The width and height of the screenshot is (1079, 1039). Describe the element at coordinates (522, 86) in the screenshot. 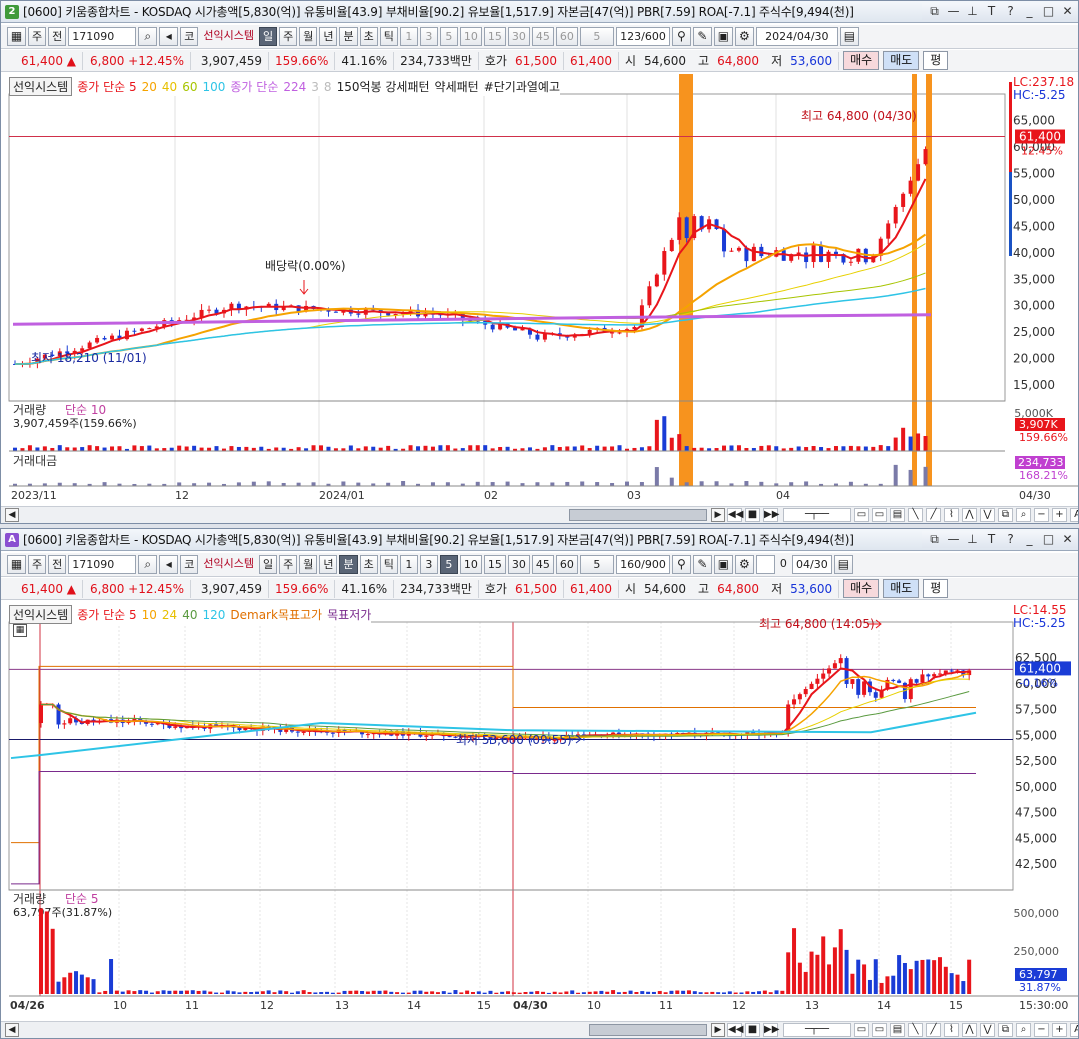

I see `legend-overheat: #단기과열예고` at that location.